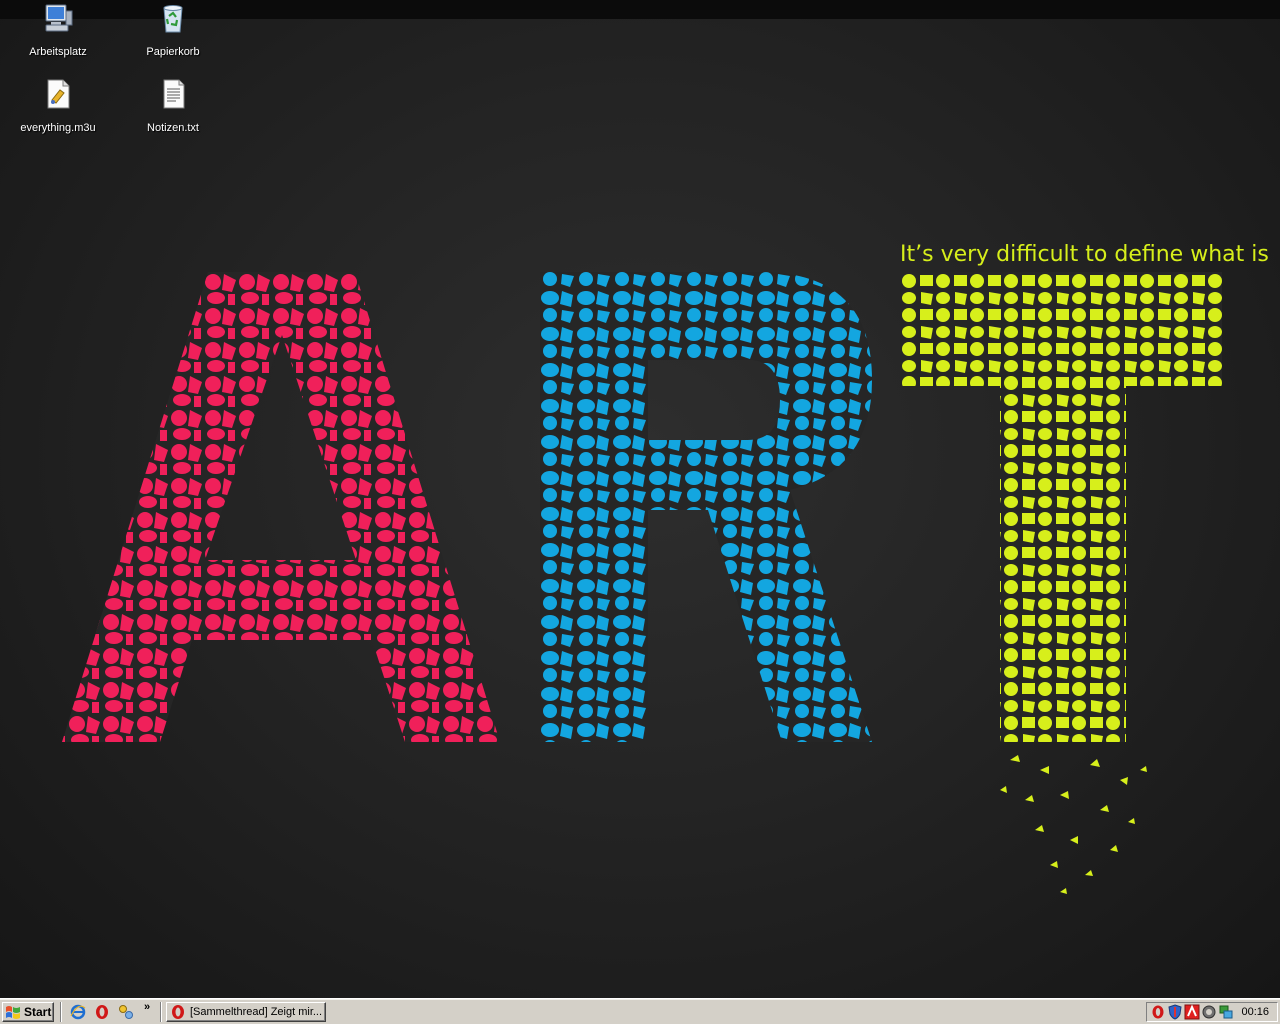 The image size is (1280, 1024). I want to click on quick-launch-chevron: », so click(147, 1007).